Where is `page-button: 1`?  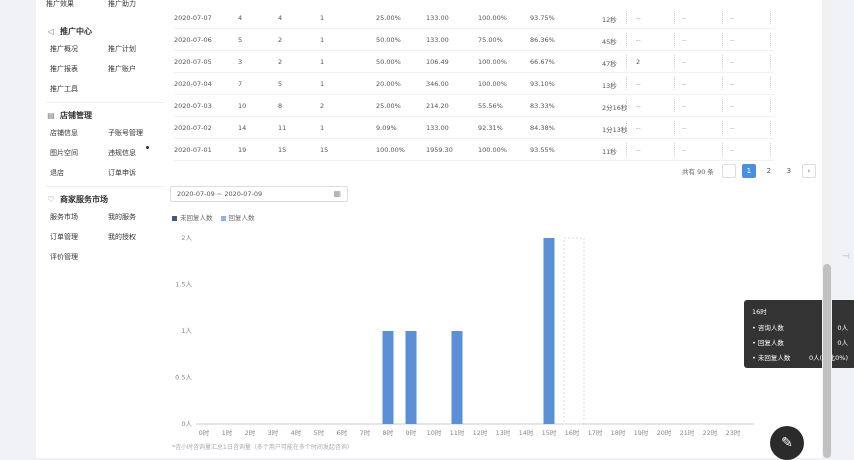
page-button: 1 is located at coordinates (748, 171).